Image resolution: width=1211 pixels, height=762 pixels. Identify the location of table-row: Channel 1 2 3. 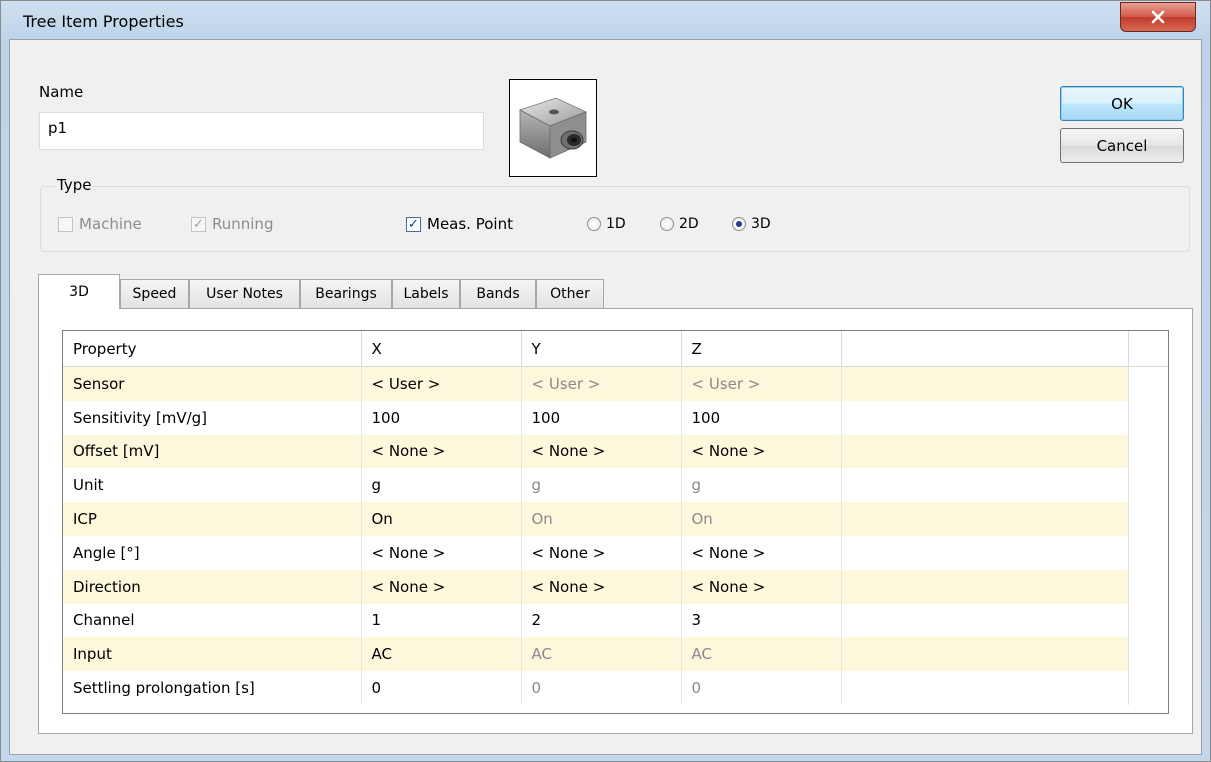
(615, 620).